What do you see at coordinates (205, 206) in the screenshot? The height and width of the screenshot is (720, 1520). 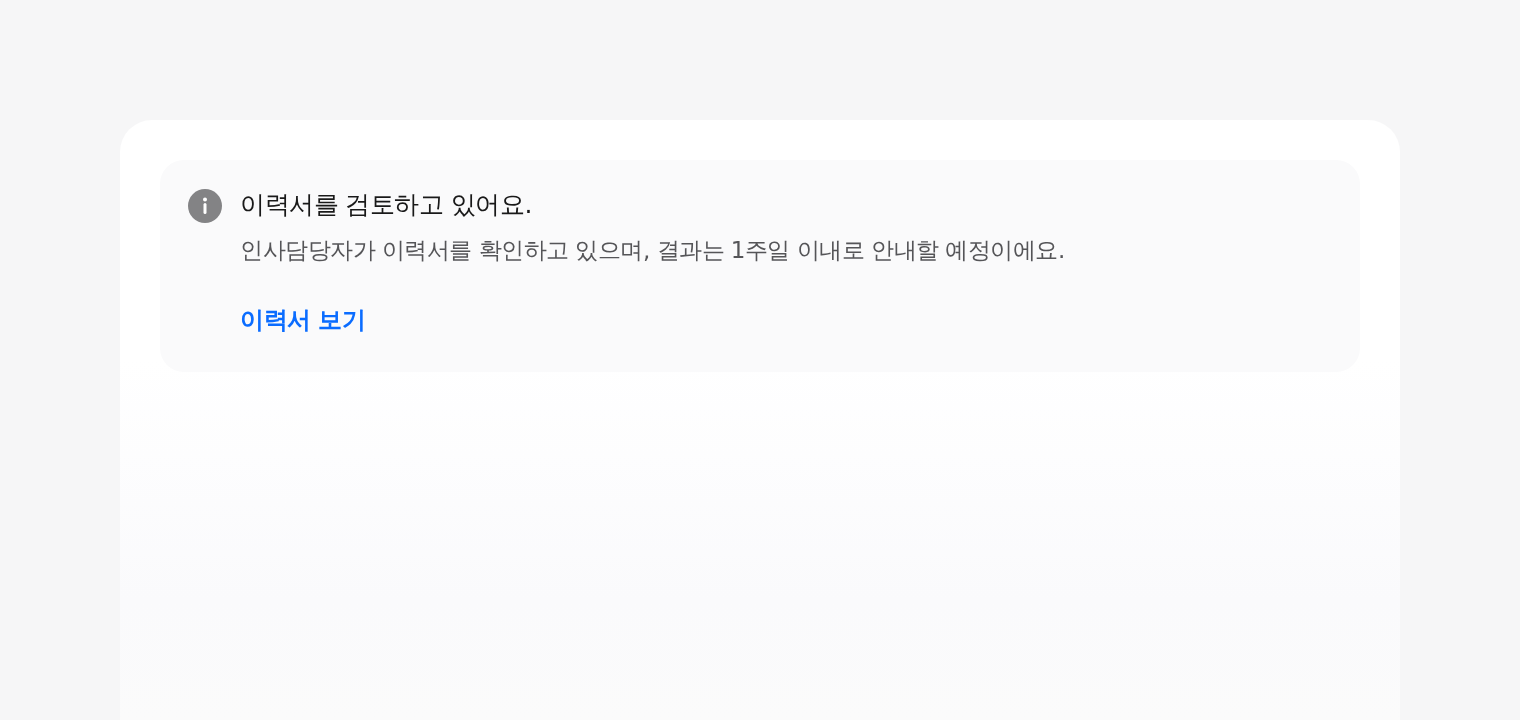 I see `info-icon` at bounding box center [205, 206].